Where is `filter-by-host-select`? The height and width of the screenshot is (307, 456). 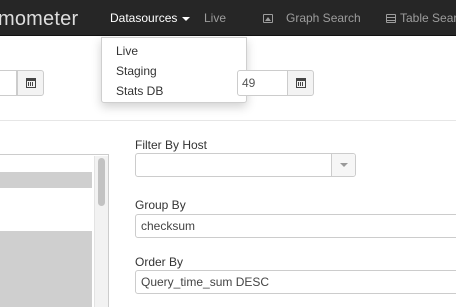 filter-by-host-select is located at coordinates (245, 165).